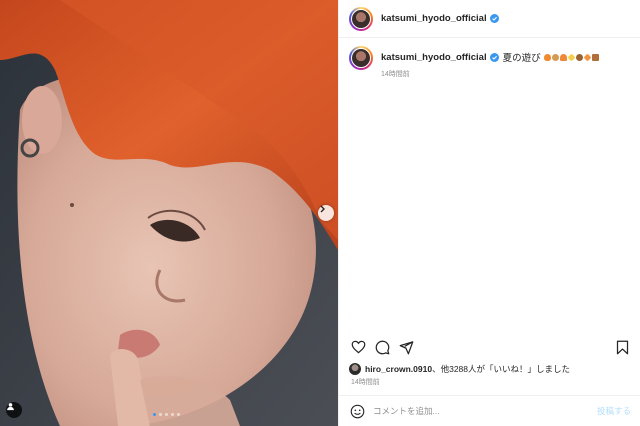 This screenshot has height=426, width=640. What do you see at coordinates (326, 213) in the screenshot?
I see `next-slide-button` at bounding box center [326, 213].